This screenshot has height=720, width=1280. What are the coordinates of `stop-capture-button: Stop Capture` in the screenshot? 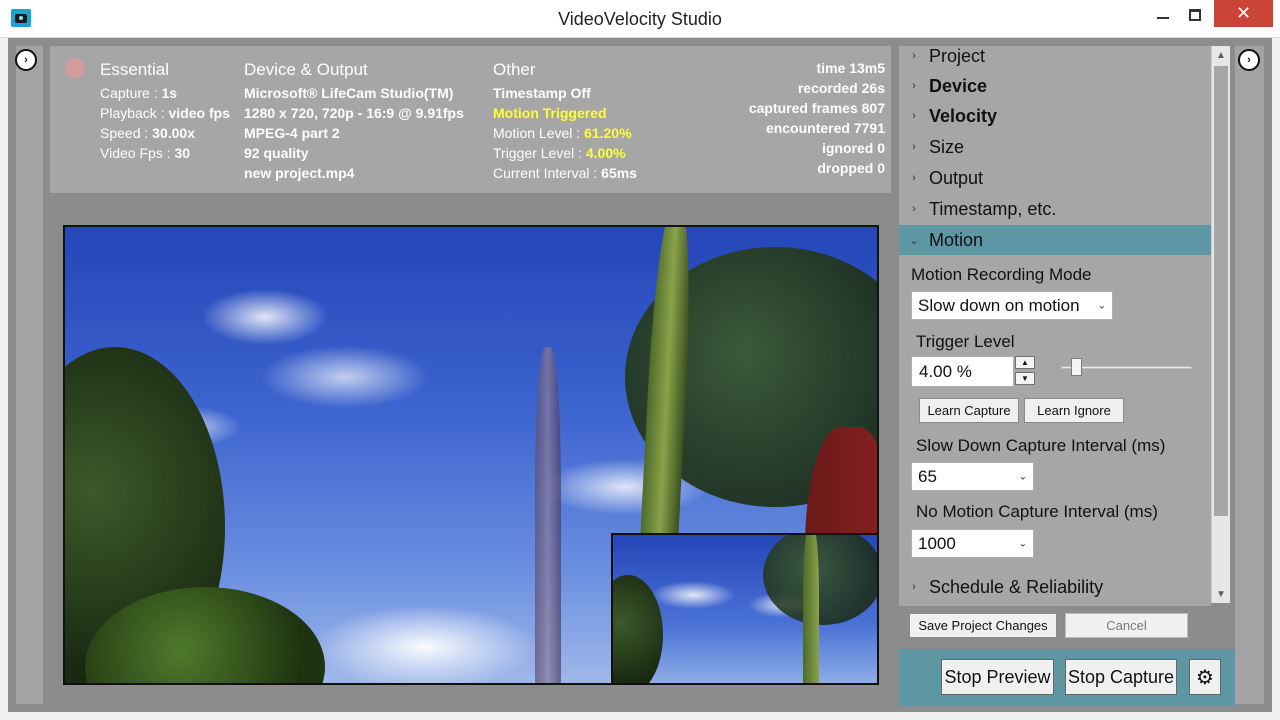 It's located at (1121, 677).